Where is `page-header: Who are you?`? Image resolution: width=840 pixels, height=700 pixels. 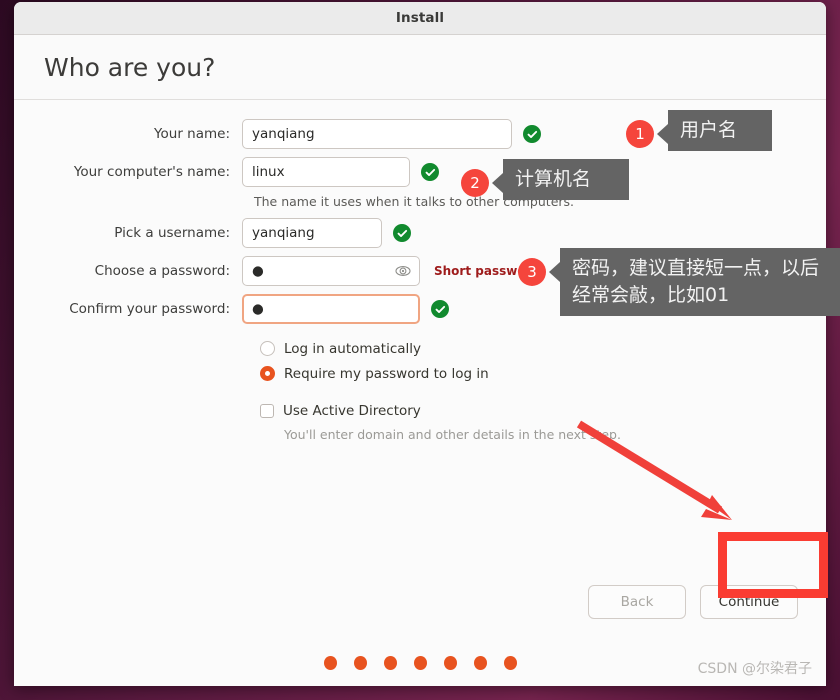
page-header: Who are you? is located at coordinates (420, 67).